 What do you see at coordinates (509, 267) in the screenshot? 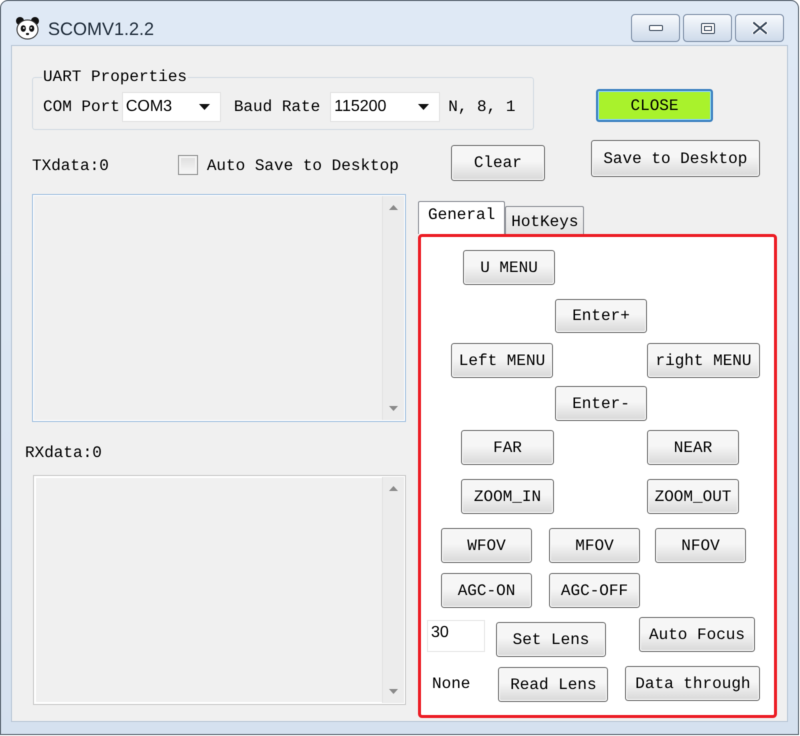
I see `command-button: U MENU` at bounding box center [509, 267].